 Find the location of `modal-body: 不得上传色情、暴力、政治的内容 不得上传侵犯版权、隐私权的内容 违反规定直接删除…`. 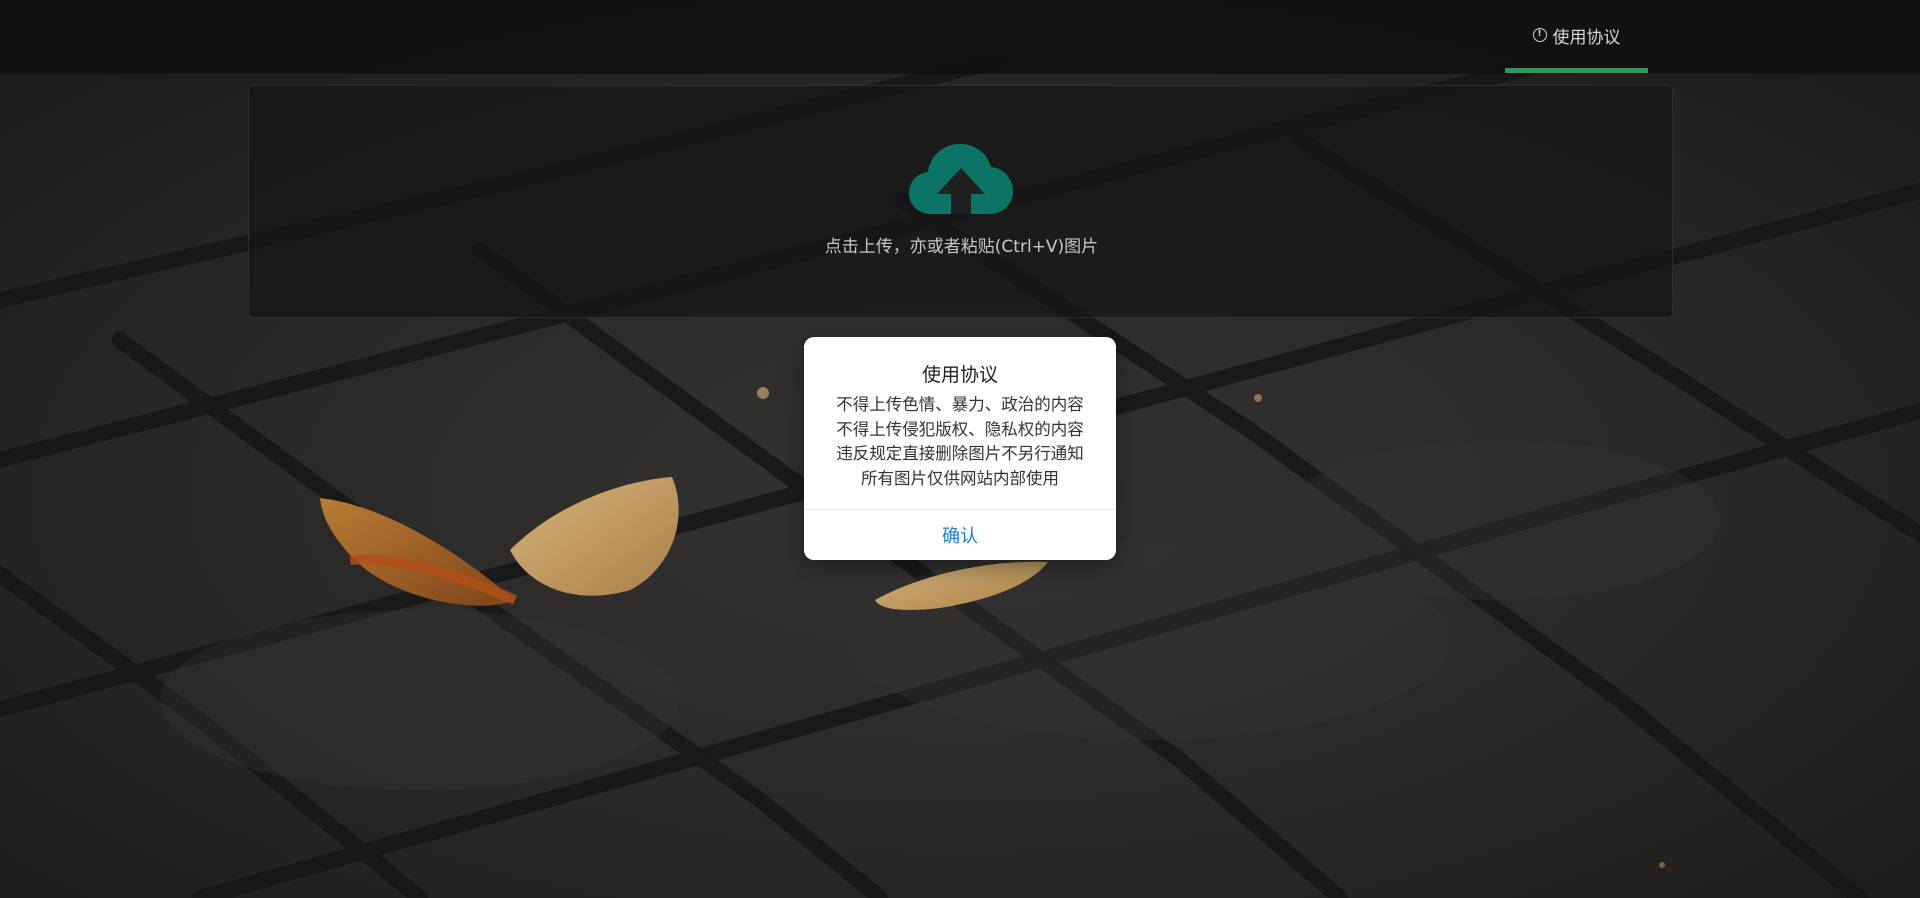

modal-body: 不得上传色情、暴力、政治的内容 不得上传侵犯版权、隐私权的内容 违反规定直接删除… is located at coordinates (960, 442).